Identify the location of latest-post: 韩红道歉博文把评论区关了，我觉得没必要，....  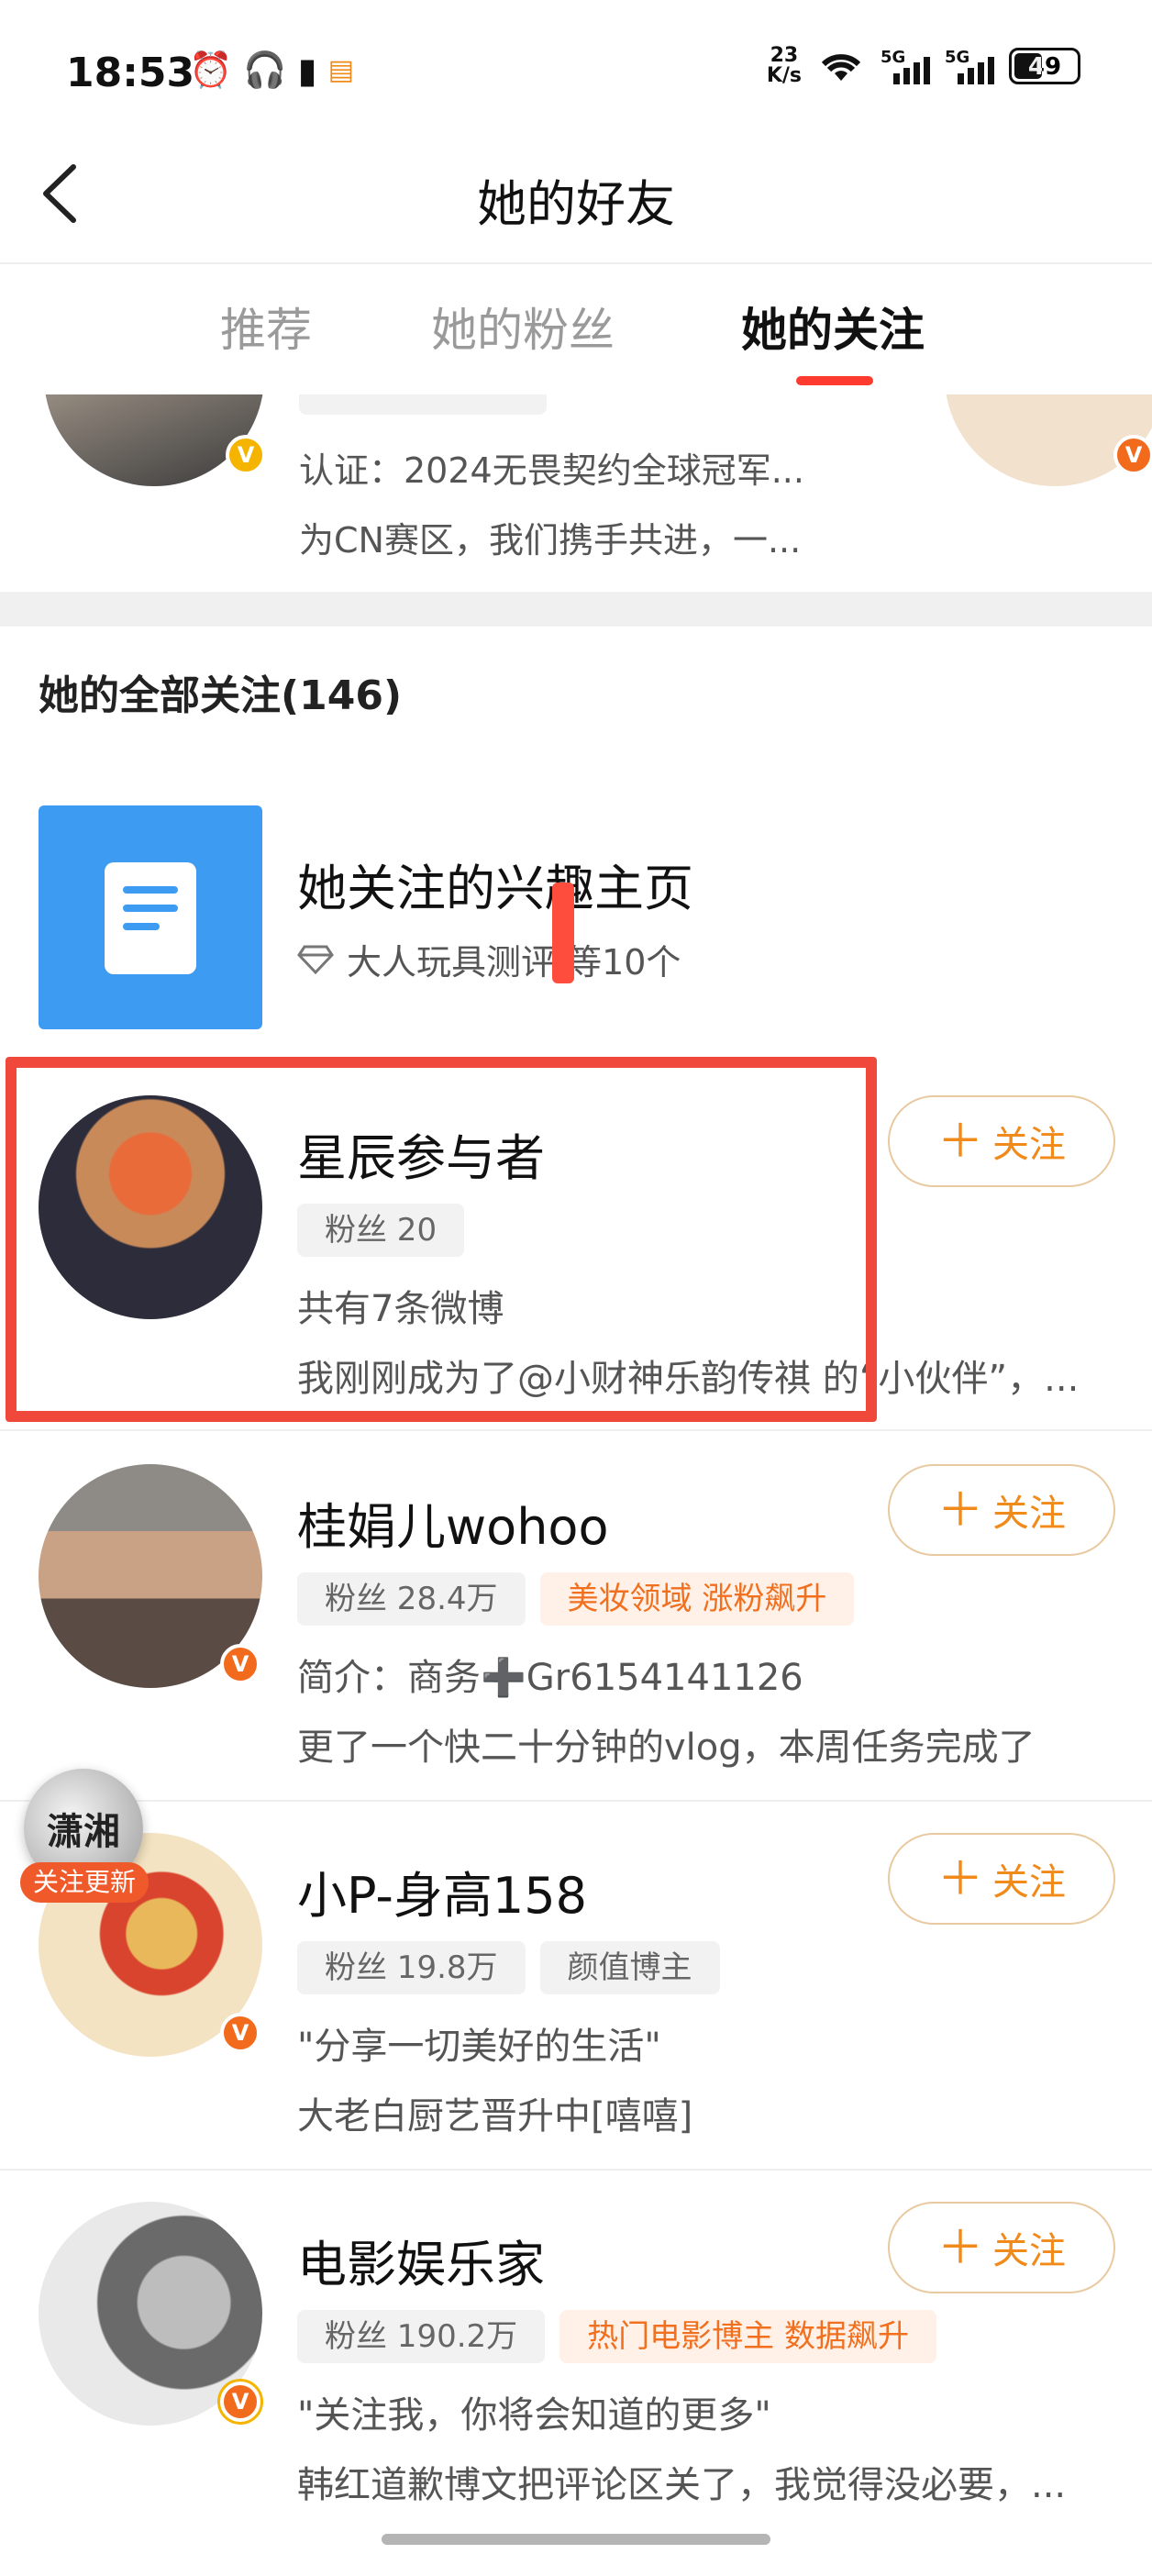
(682, 2485).